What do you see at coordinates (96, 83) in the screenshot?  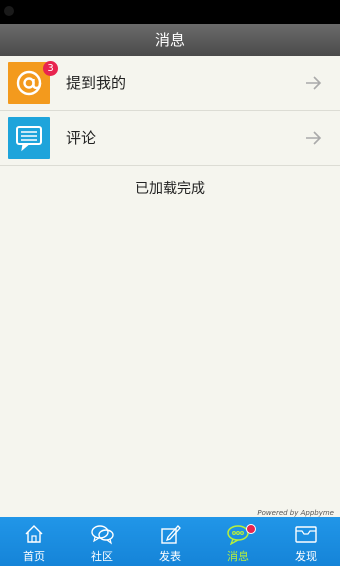 I see `list-item-label: 提到我的` at bounding box center [96, 83].